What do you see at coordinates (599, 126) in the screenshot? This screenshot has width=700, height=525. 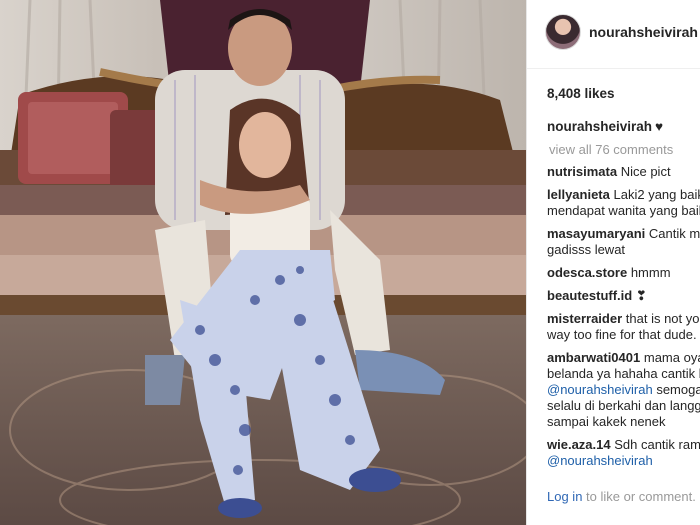 I see `caption-username: nourahsheivirah` at bounding box center [599, 126].